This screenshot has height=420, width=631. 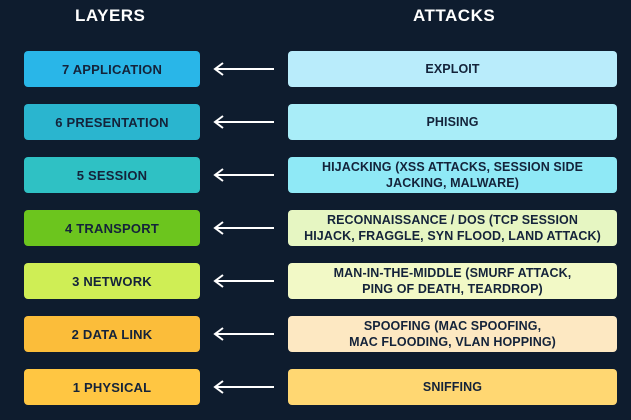 What do you see at coordinates (112, 387) in the screenshot?
I see `layer-box: 1 PHYSICAL` at bounding box center [112, 387].